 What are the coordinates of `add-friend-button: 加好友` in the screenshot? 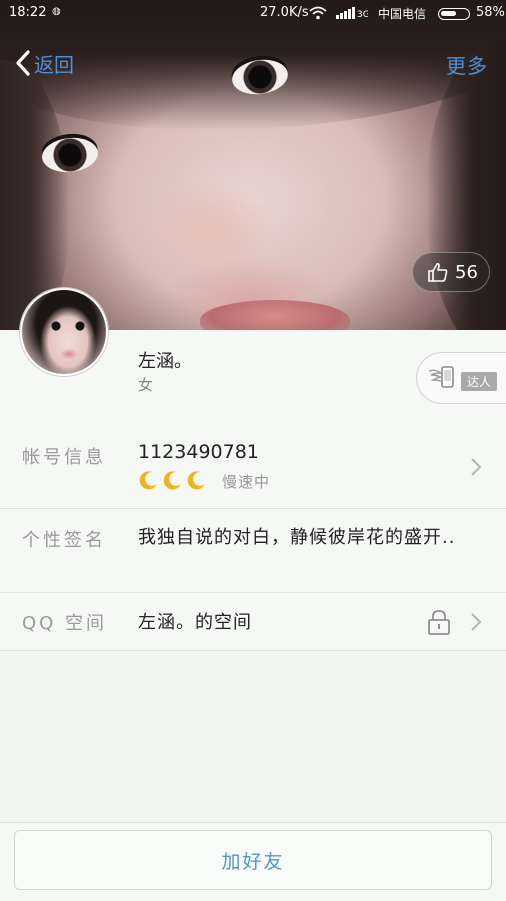 It's located at (253, 860).